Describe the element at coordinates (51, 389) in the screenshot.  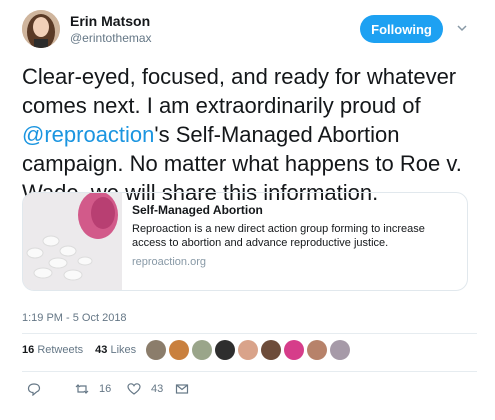
I see `reply-button` at that location.